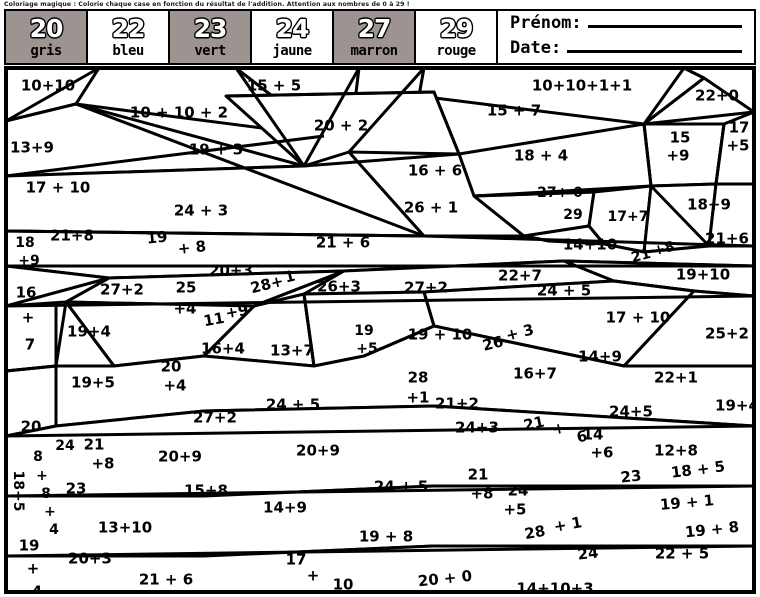 Image resolution: width=760 pixels, height=597 pixels. What do you see at coordinates (435, 171) in the screenshot?
I see `puzzle-cell-label: 16 + 6` at bounding box center [435, 171].